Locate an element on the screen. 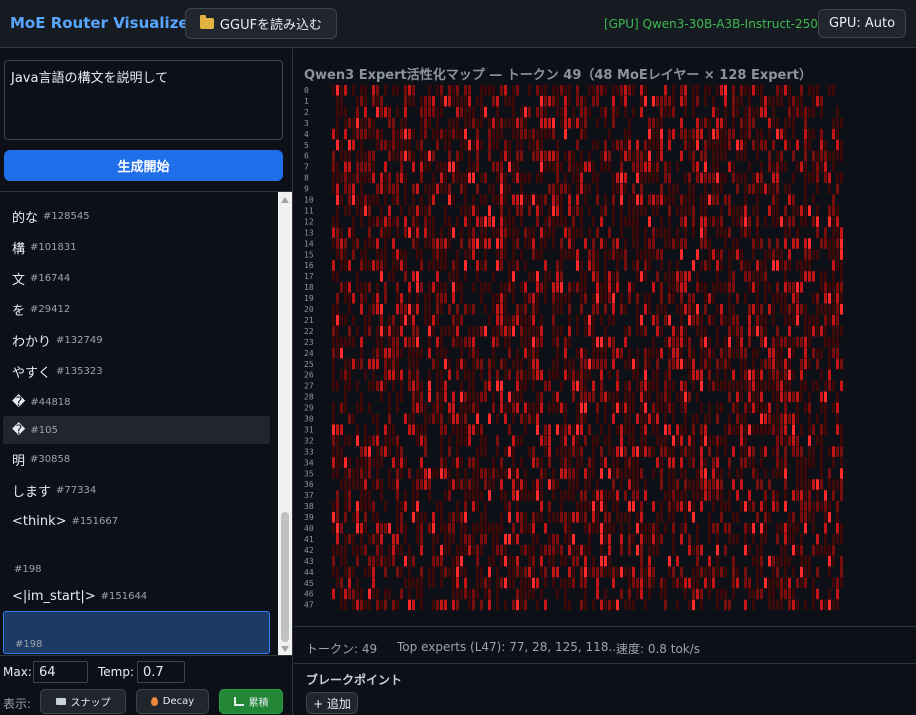 Image resolution: width=916 pixels, height=715 pixels. add-breakpoint-button: + 追加 is located at coordinates (332, 703).